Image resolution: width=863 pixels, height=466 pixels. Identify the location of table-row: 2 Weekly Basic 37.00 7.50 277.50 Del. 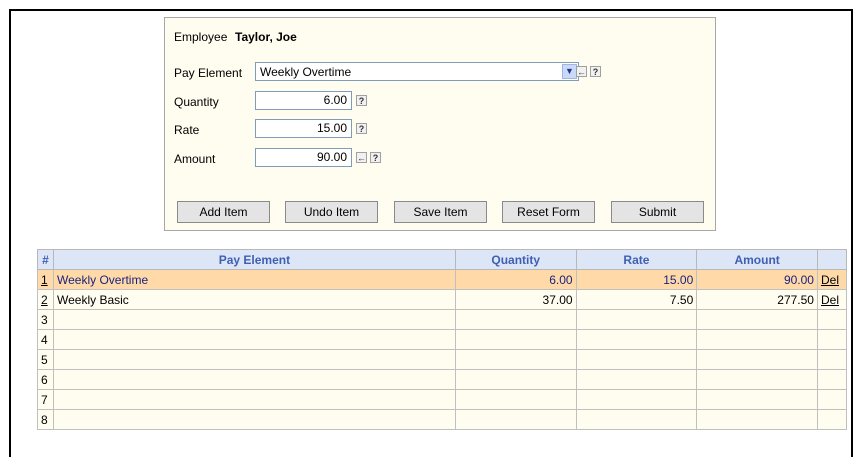
(442, 299).